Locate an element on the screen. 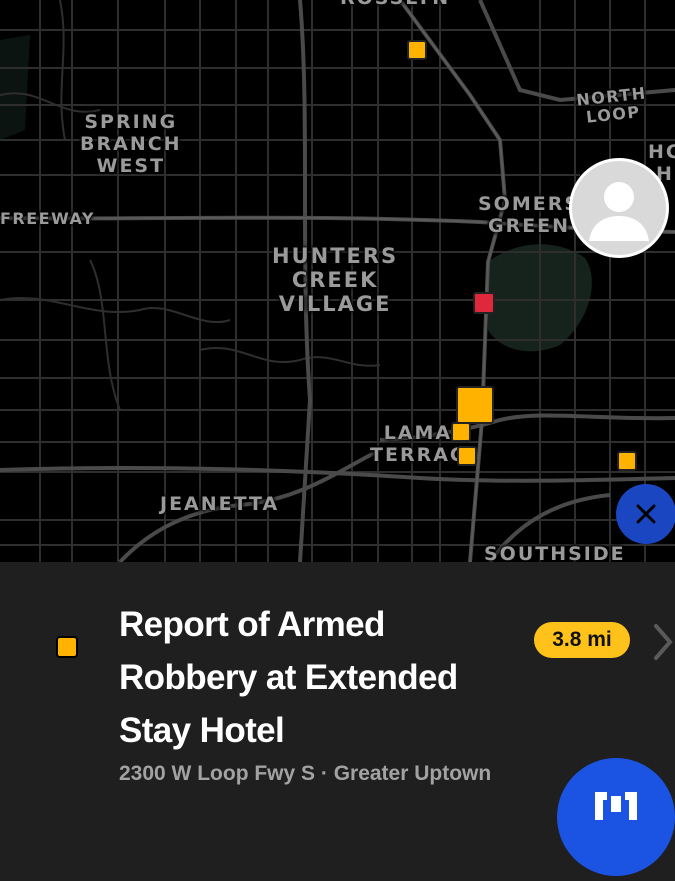 This screenshot has height=881, width=675. incident-type-icon is located at coordinates (67, 647).